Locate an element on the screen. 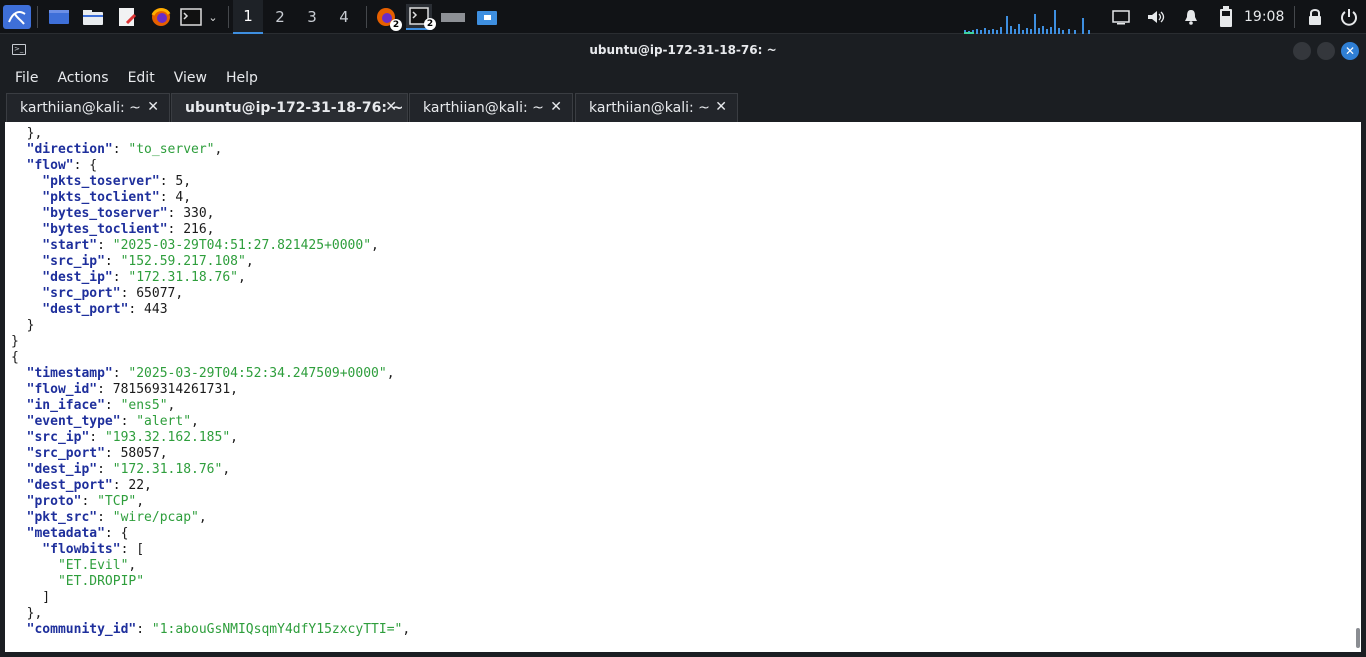  chevron-down-icon: ⌄ is located at coordinates (213, 17).